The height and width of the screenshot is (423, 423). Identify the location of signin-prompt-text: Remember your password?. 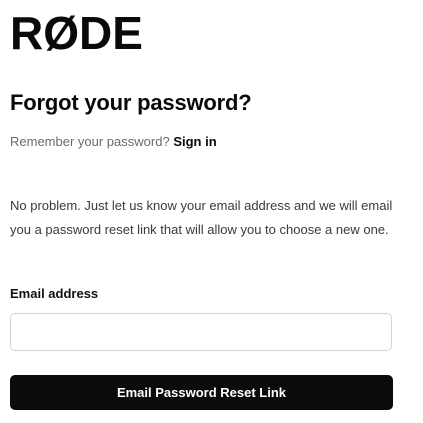
(90, 141).